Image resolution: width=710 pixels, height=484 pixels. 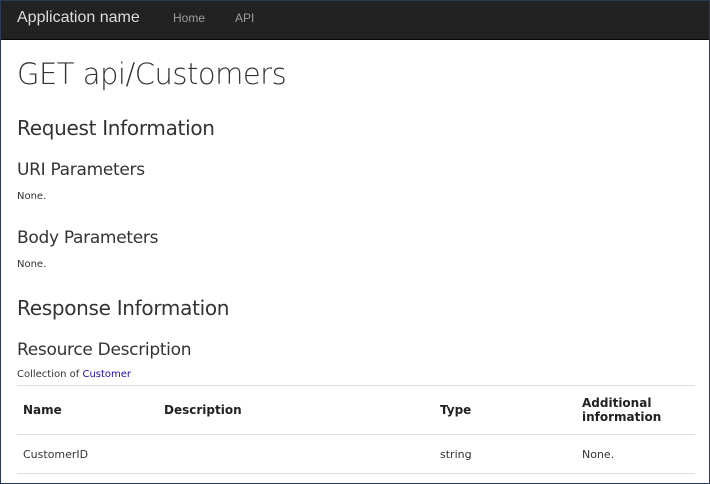 What do you see at coordinates (87, 410) in the screenshot?
I see `column-header-name: Name` at bounding box center [87, 410].